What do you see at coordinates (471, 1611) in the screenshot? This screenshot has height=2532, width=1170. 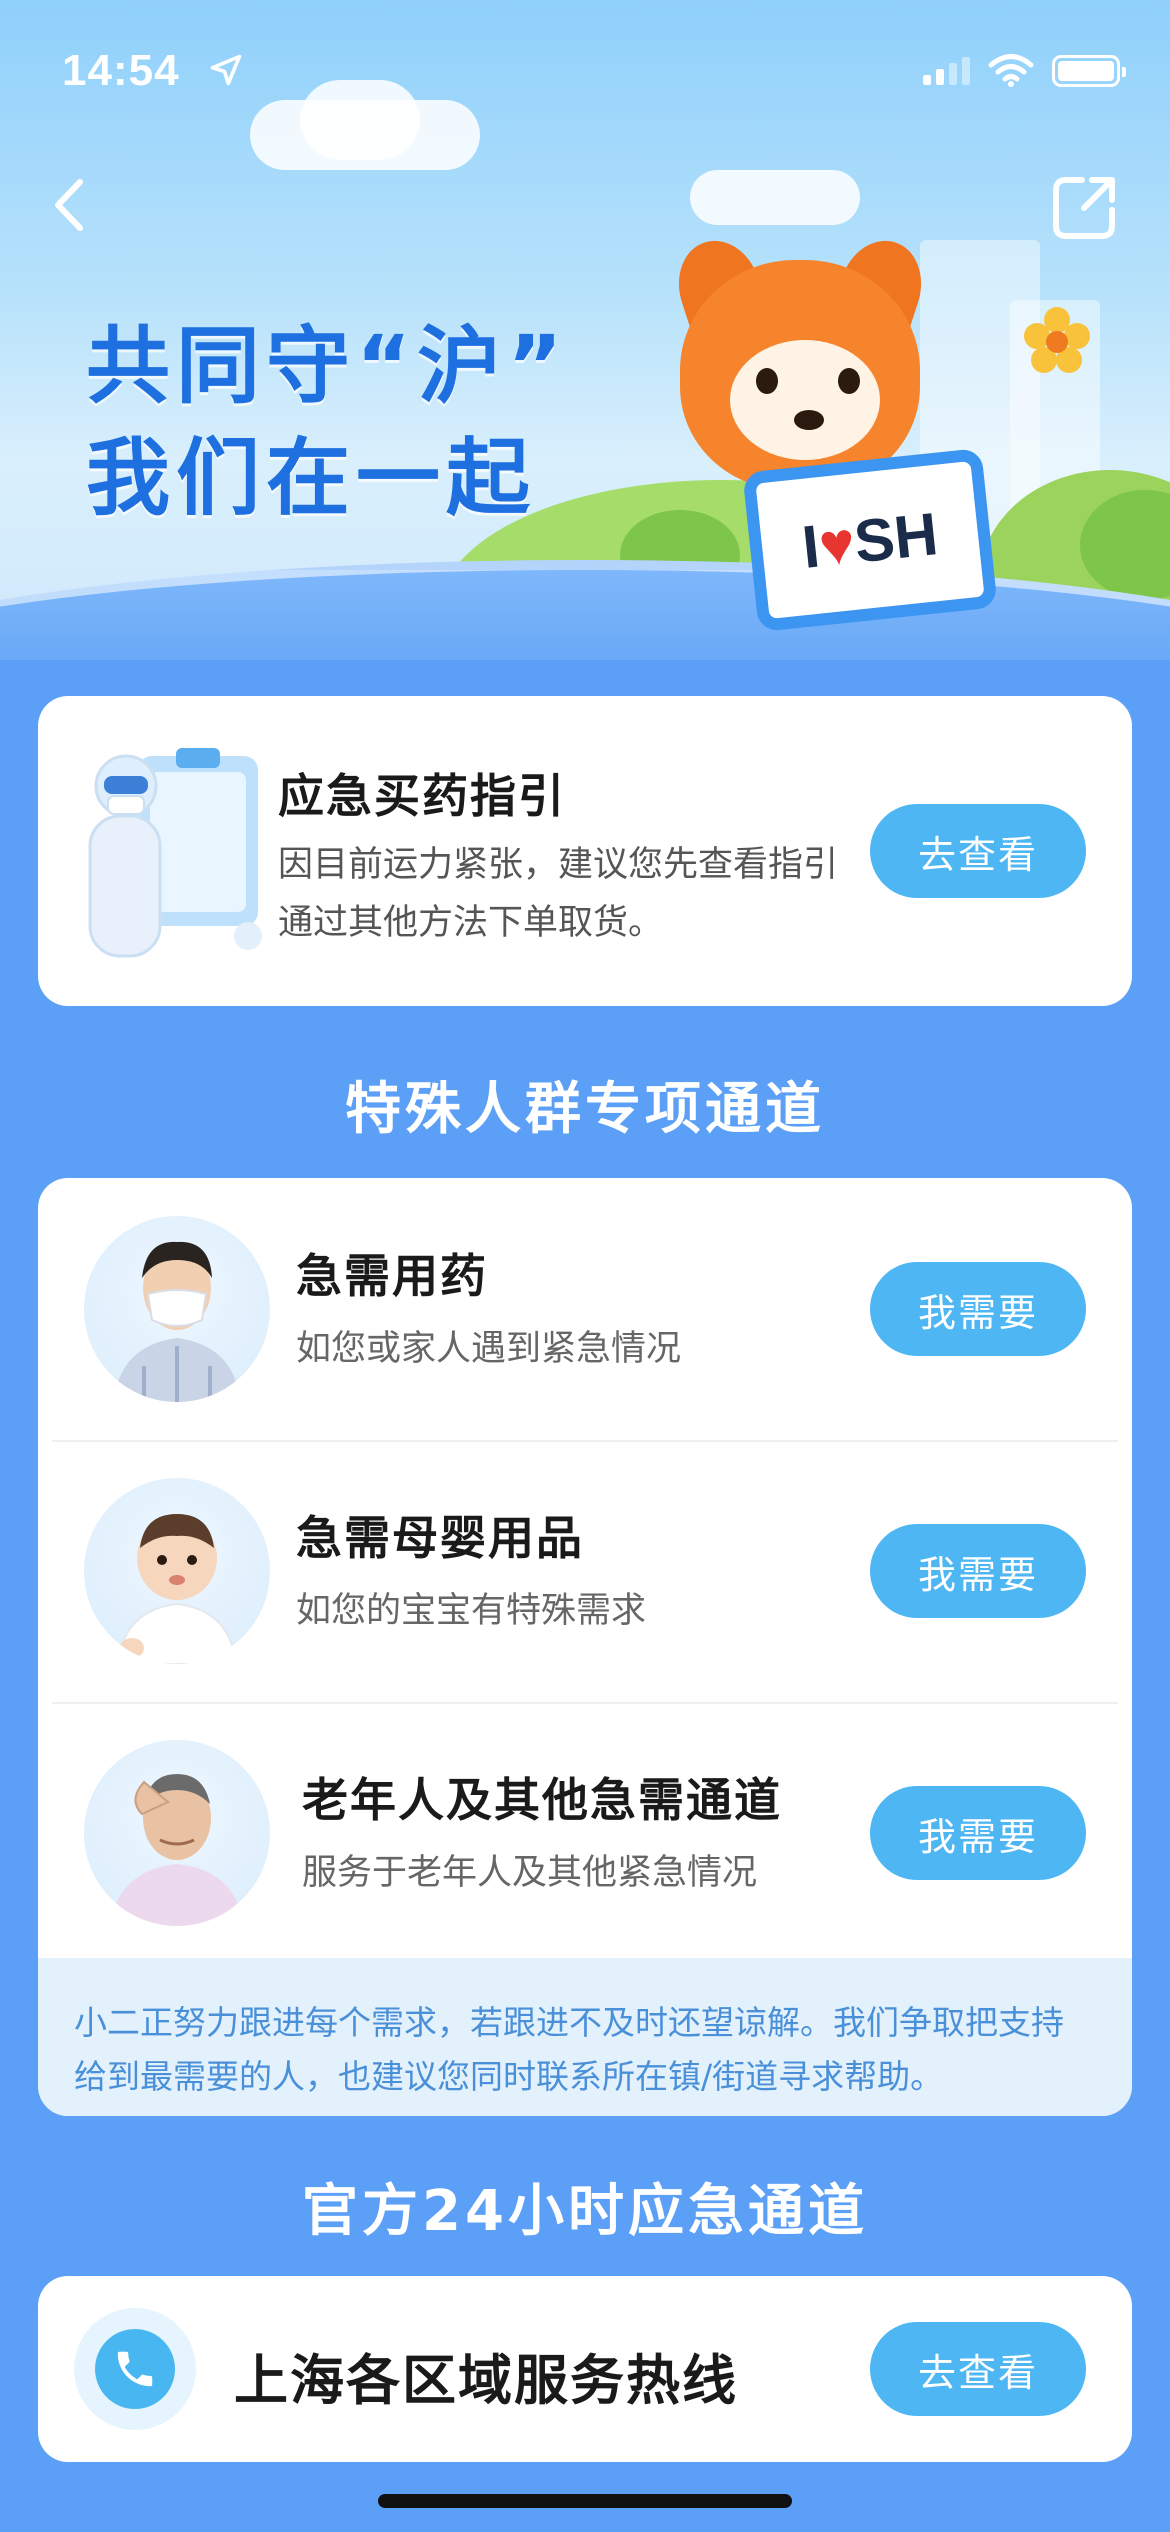 I see `item-subtitle: 如您的宝宝有特殊需求` at bounding box center [471, 1611].